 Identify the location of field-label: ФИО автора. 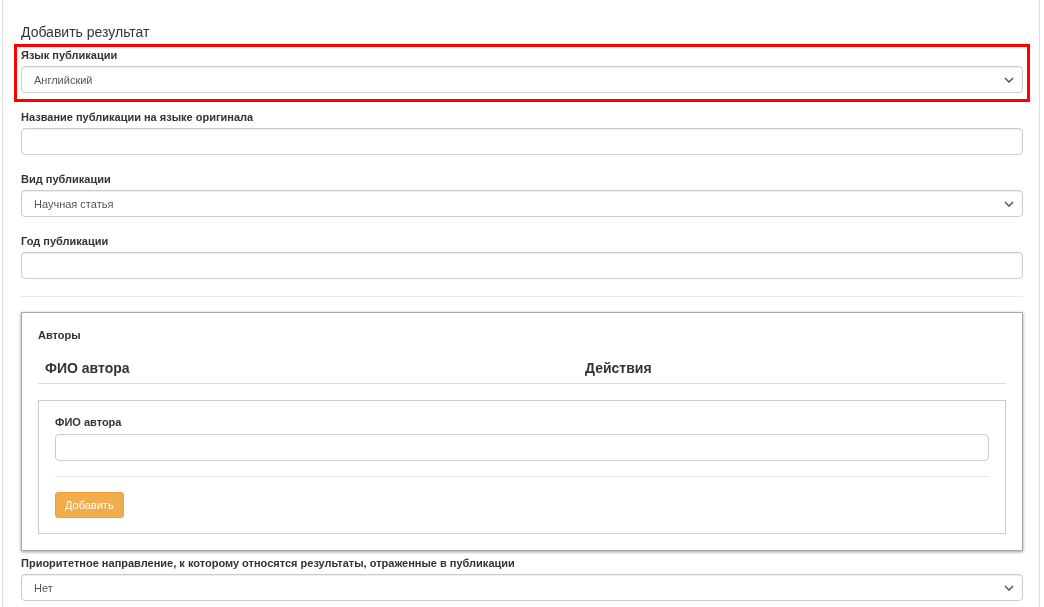
(89, 422).